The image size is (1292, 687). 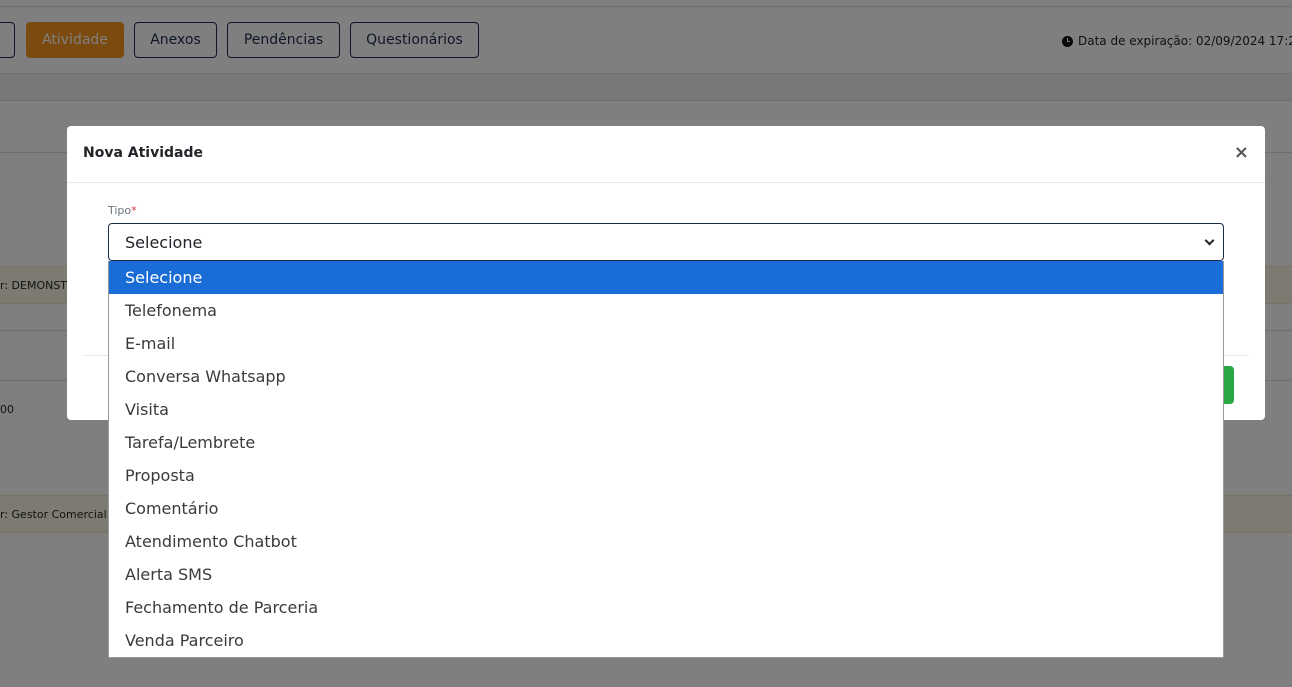 I want to click on option-telefonema: Telefonema, so click(x=666, y=310).